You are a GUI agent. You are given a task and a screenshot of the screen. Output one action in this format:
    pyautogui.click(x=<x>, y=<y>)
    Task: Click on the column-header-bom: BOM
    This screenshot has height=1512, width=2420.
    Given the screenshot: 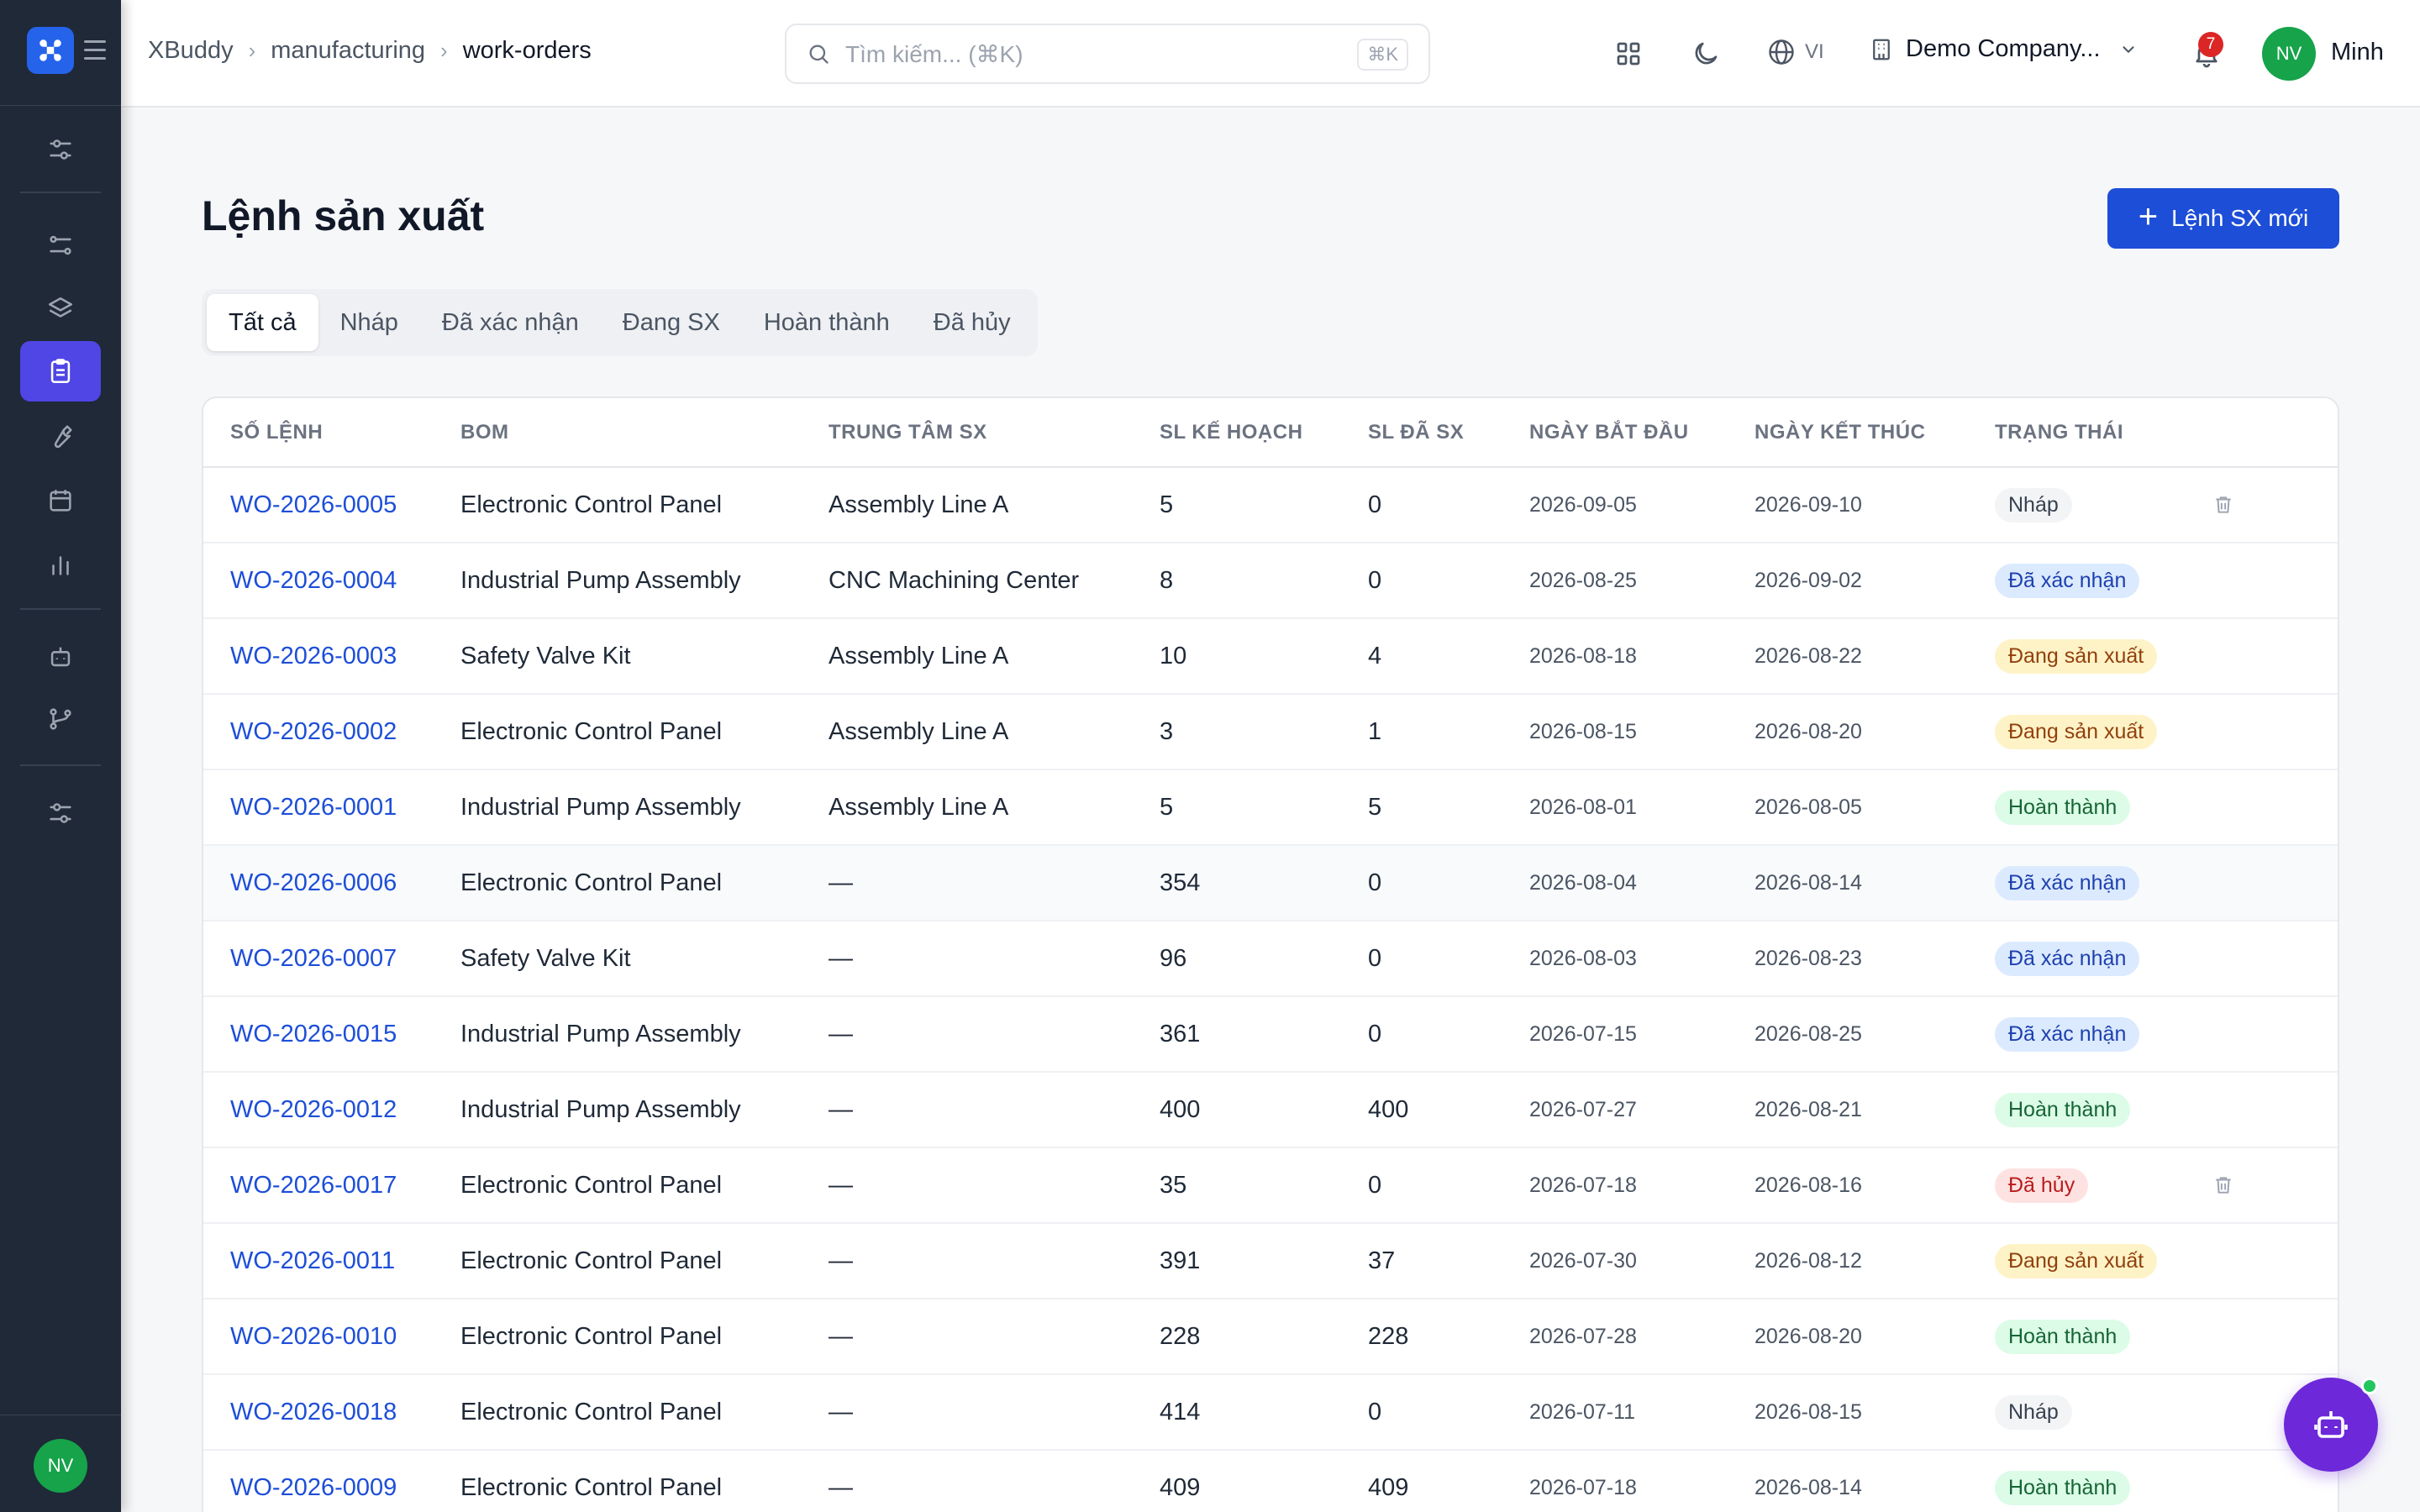 What is the action you would take?
    pyautogui.click(x=644, y=433)
    